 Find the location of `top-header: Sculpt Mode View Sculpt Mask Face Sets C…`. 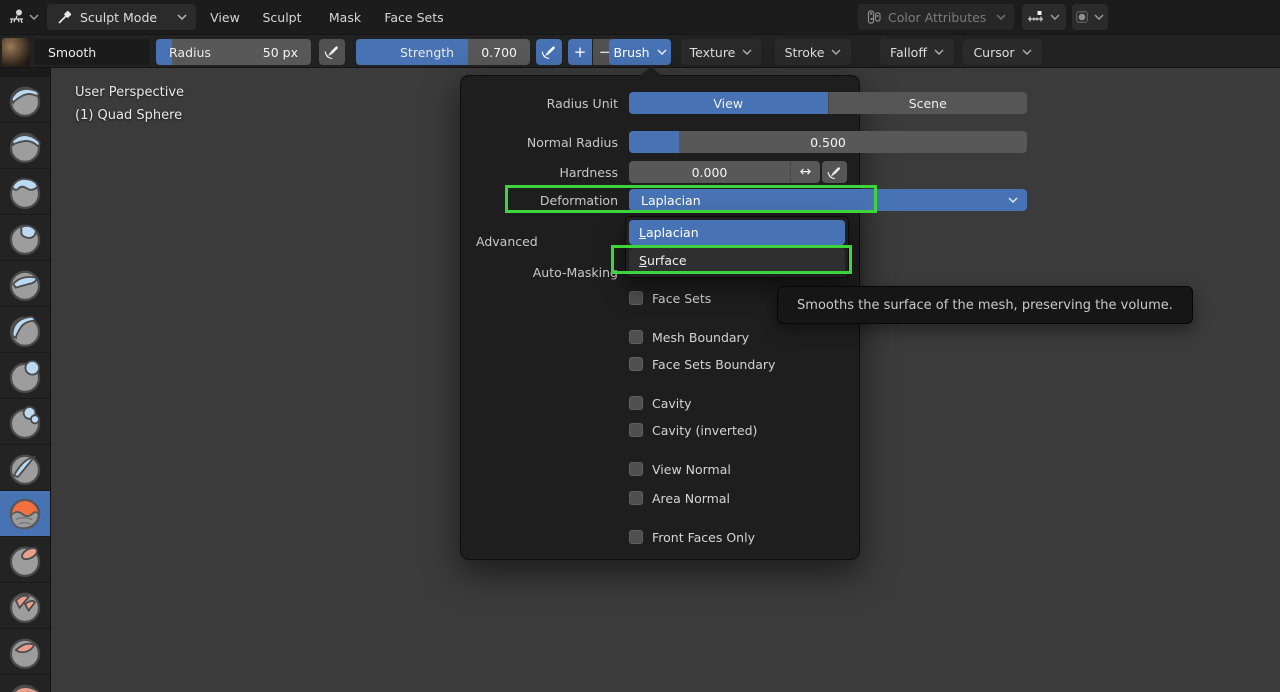

top-header: Sculpt Mode View Sculpt Mask Face Sets C… is located at coordinates (640, 17).